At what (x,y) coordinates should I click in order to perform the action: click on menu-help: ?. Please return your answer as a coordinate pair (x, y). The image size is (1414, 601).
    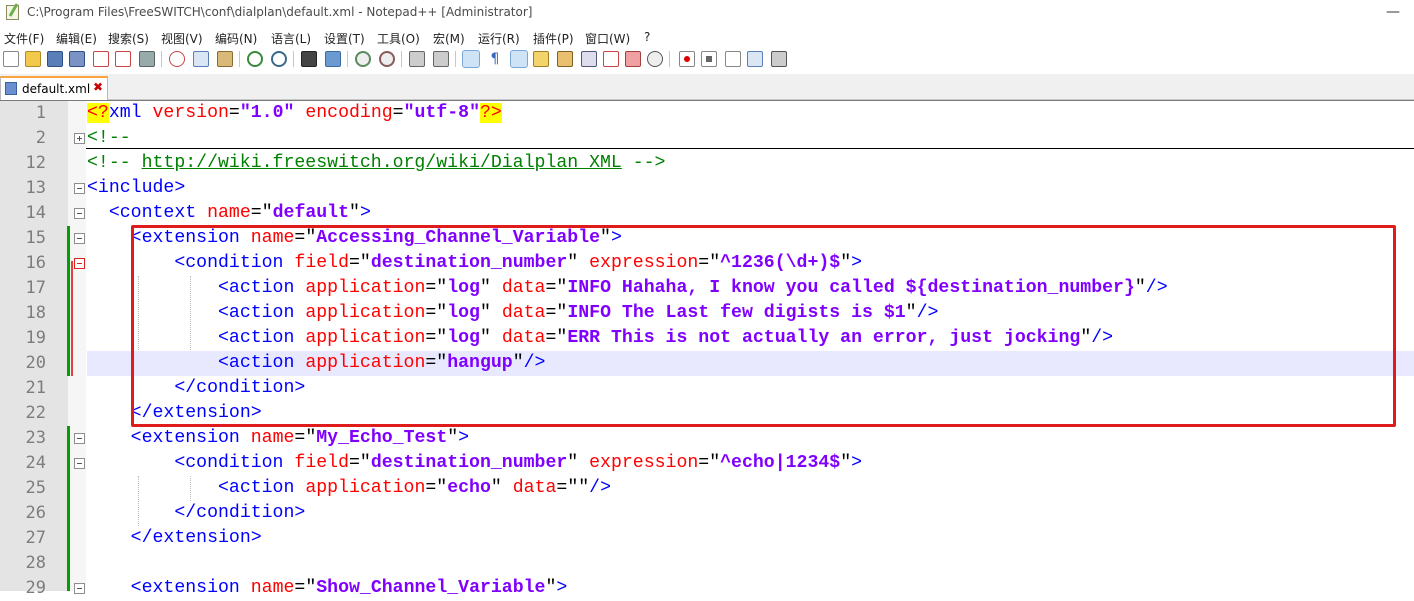
    Looking at the image, I should click on (647, 37).